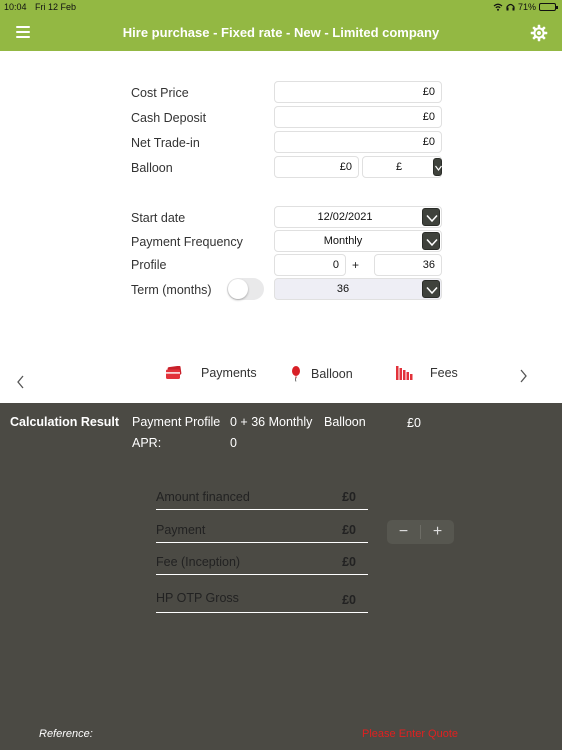 This screenshot has height=750, width=562. Describe the element at coordinates (165, 143) in the screenshot. I see `net-trade-in-label: Net Trade-in` at that location.